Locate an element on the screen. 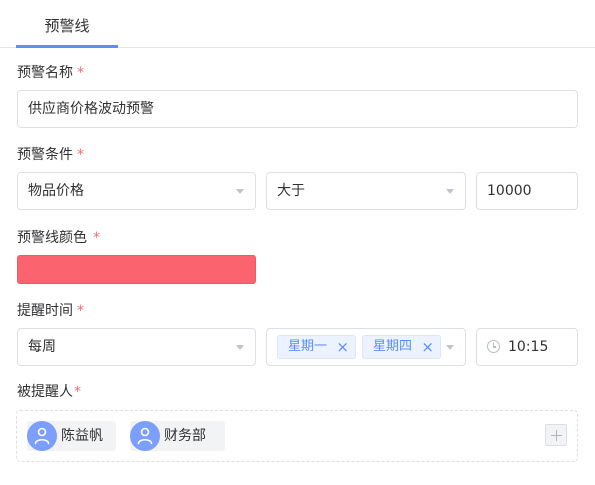 The width and height of the screenshot is (595, 485). time-picker: 10:15 is located at coordinates (527, 347).